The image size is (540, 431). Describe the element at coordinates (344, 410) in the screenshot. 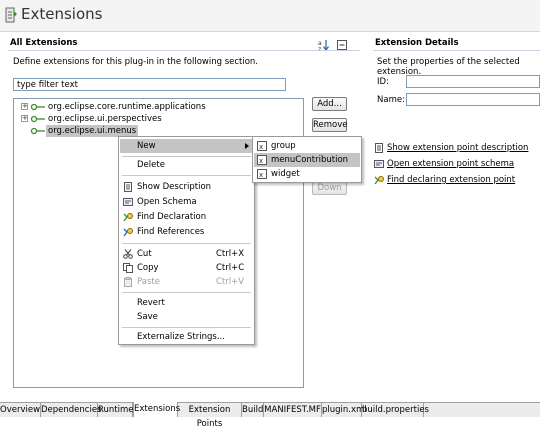

I see `tab-plugin-xml: plugin.xml` at that location.